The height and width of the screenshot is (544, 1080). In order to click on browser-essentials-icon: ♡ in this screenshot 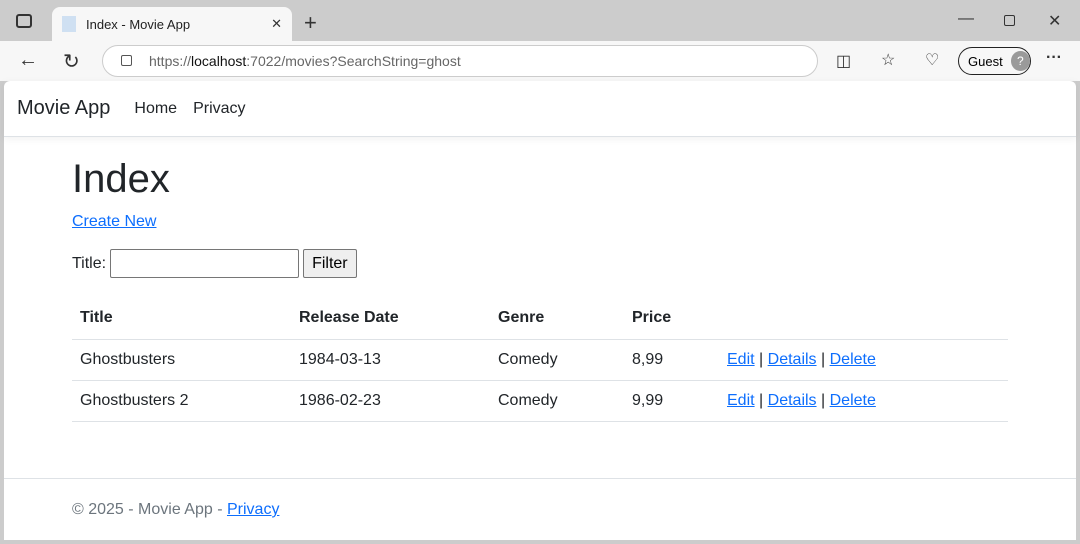, I will do `click(932, 60)`.